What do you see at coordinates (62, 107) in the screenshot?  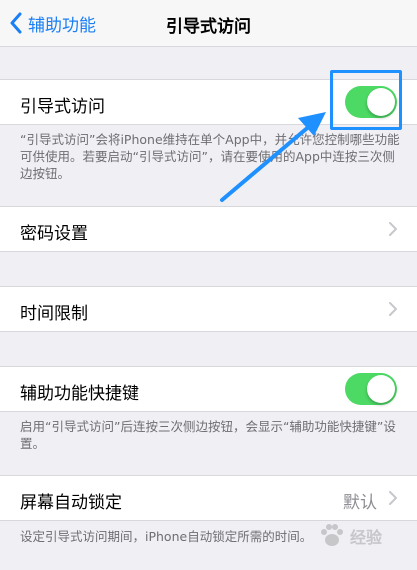 I see `guided-access-label: 引导式访问` at bounding box center [62, 107].